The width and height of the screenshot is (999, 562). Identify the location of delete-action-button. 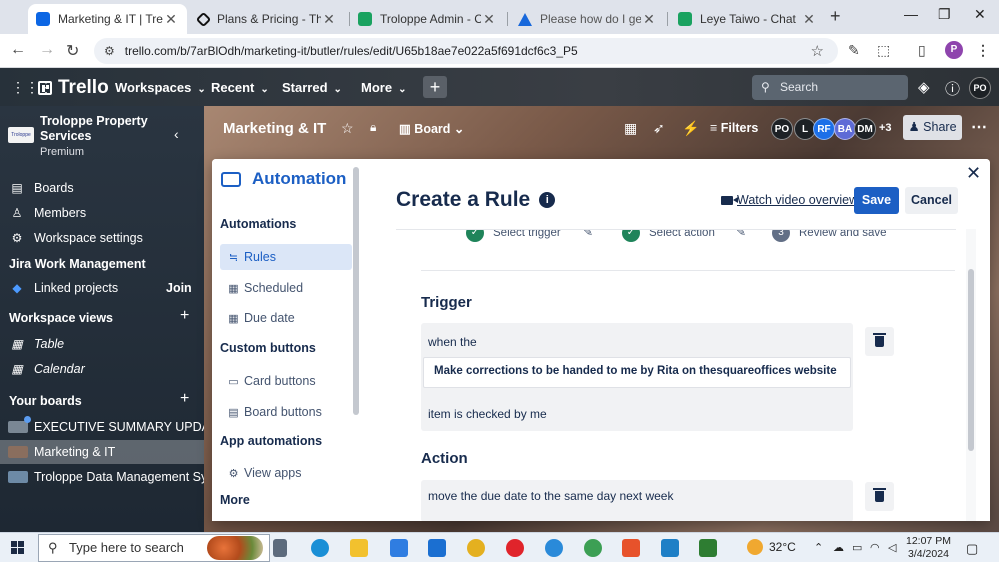
(879, 496).